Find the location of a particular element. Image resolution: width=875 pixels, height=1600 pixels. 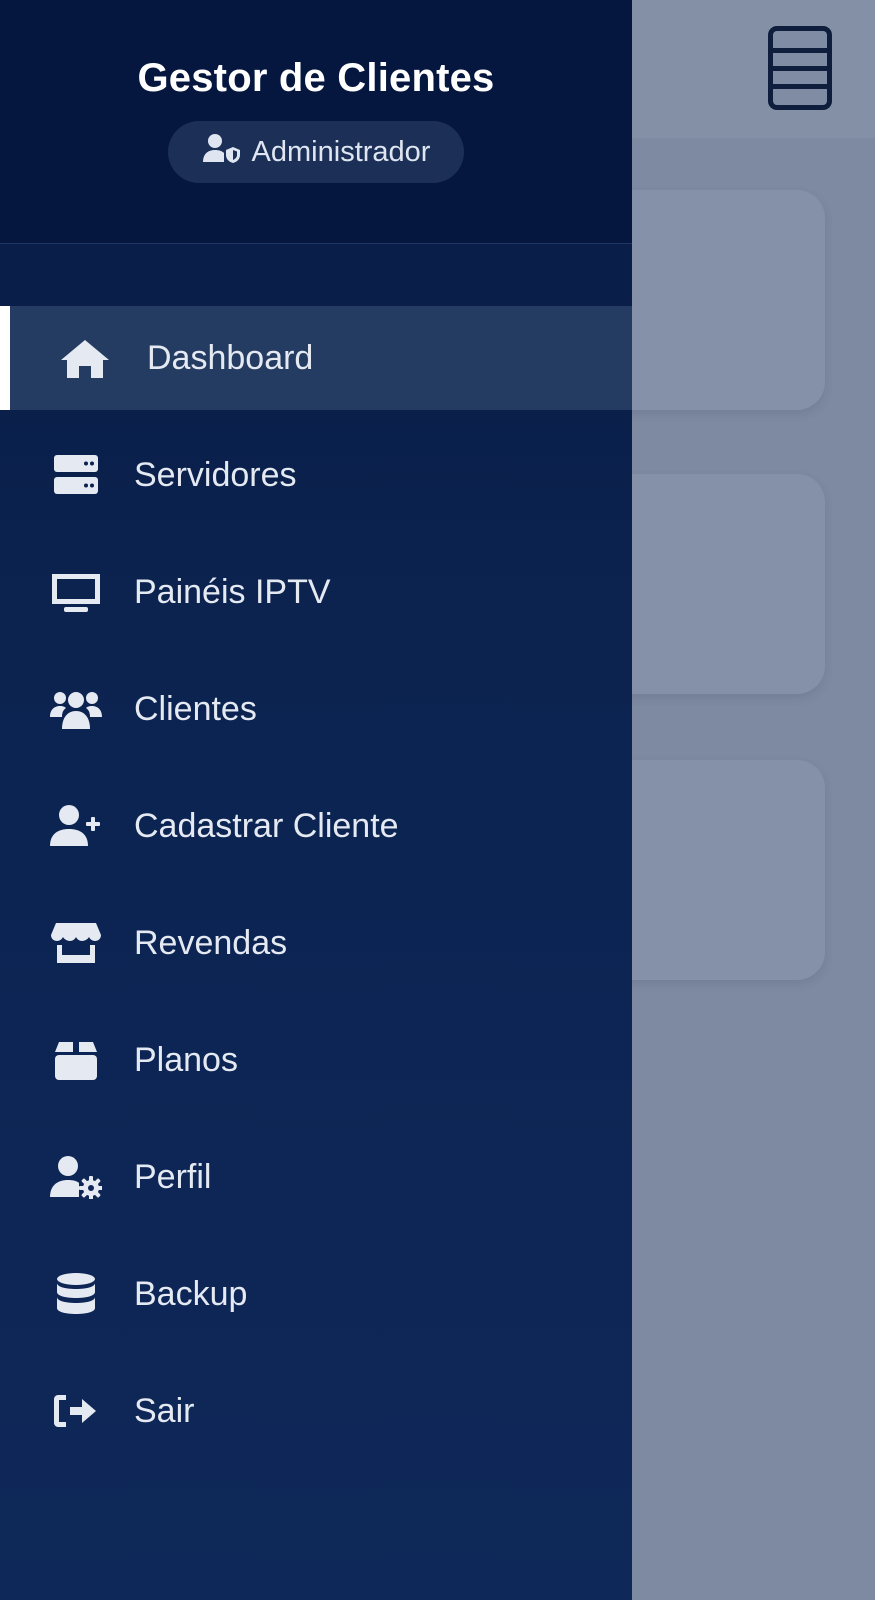

role-badge: Administrador is located at coordinates (316, 152).